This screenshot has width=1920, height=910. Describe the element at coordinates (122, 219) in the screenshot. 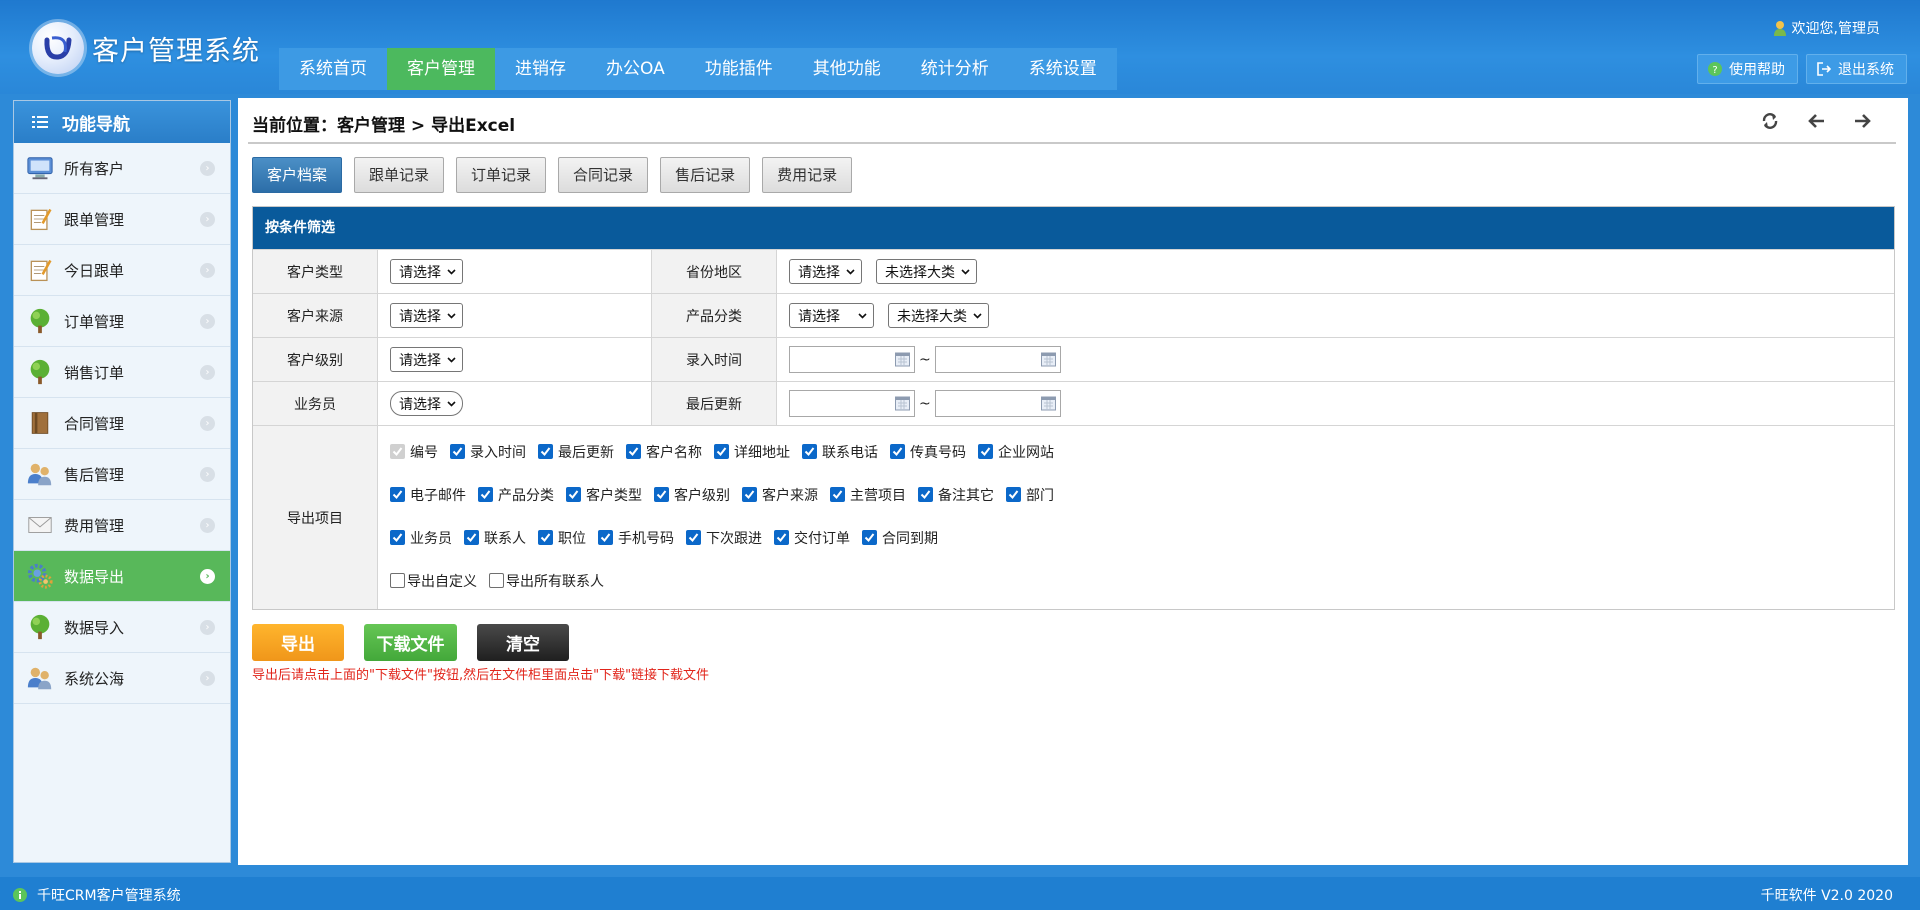

I see `sidebar-item-follow-up: 跟单管理 ›` at that location.